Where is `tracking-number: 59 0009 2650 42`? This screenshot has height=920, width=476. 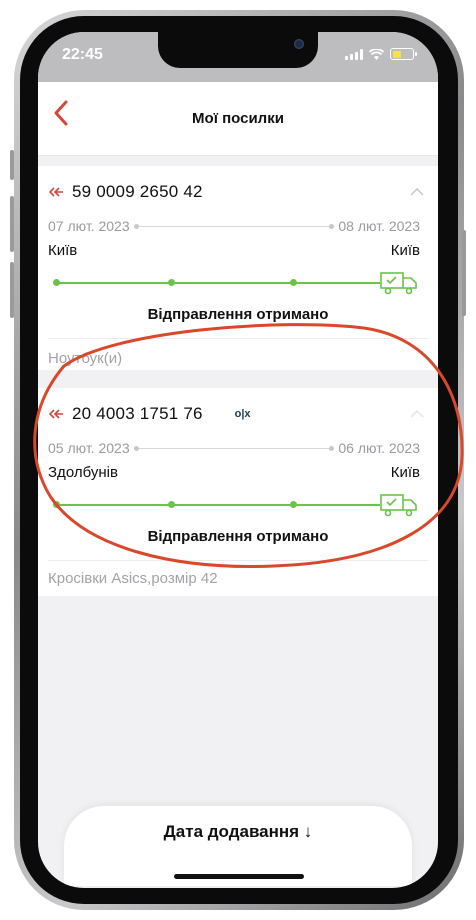
tracking-number: 59 0009 2650 42 is located at coordinates (137, 191).